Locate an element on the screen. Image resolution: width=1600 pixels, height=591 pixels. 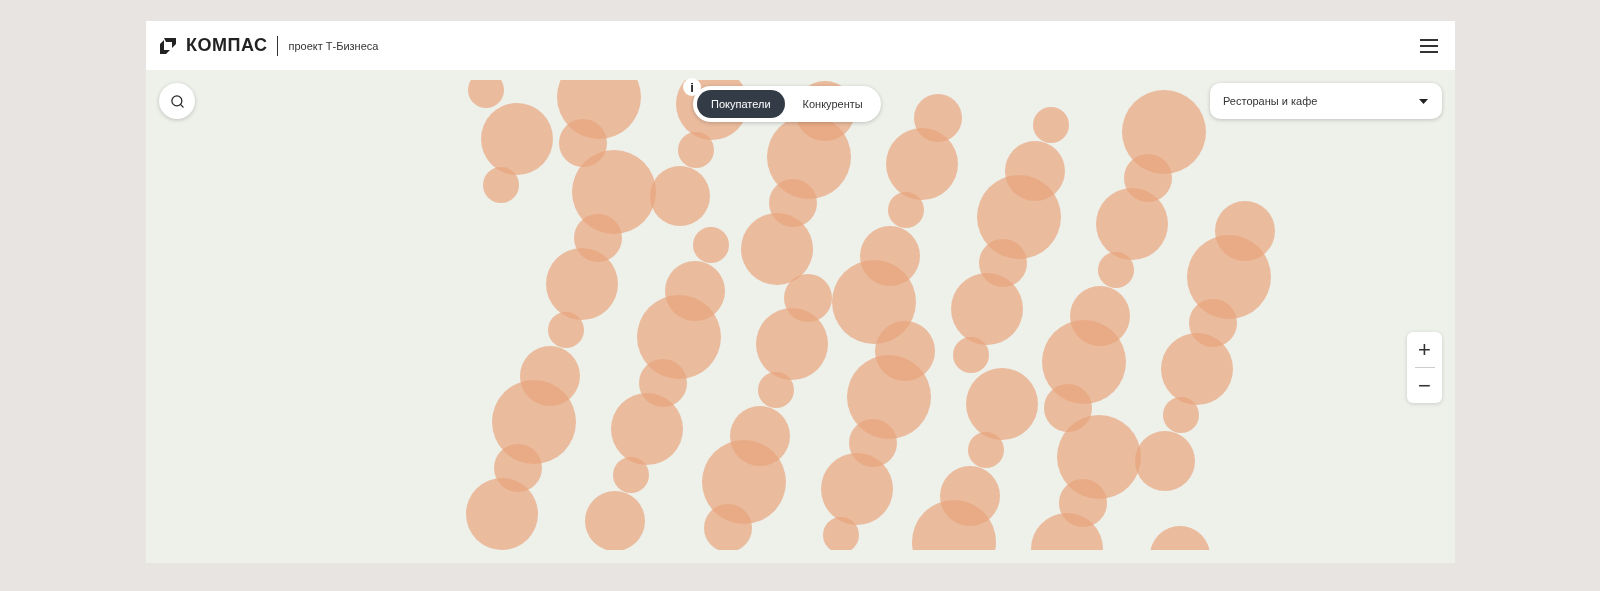
zoom-out-button: − is located at coordinates (1424, 385).